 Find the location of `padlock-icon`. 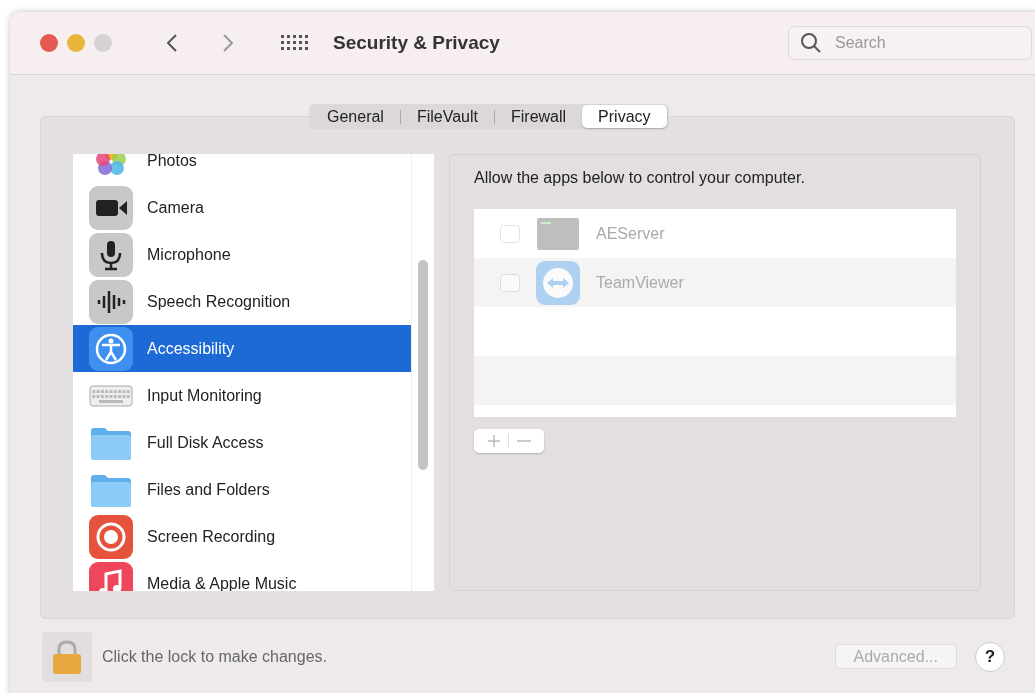

padlock-icon is located at coordinates (67, 656).